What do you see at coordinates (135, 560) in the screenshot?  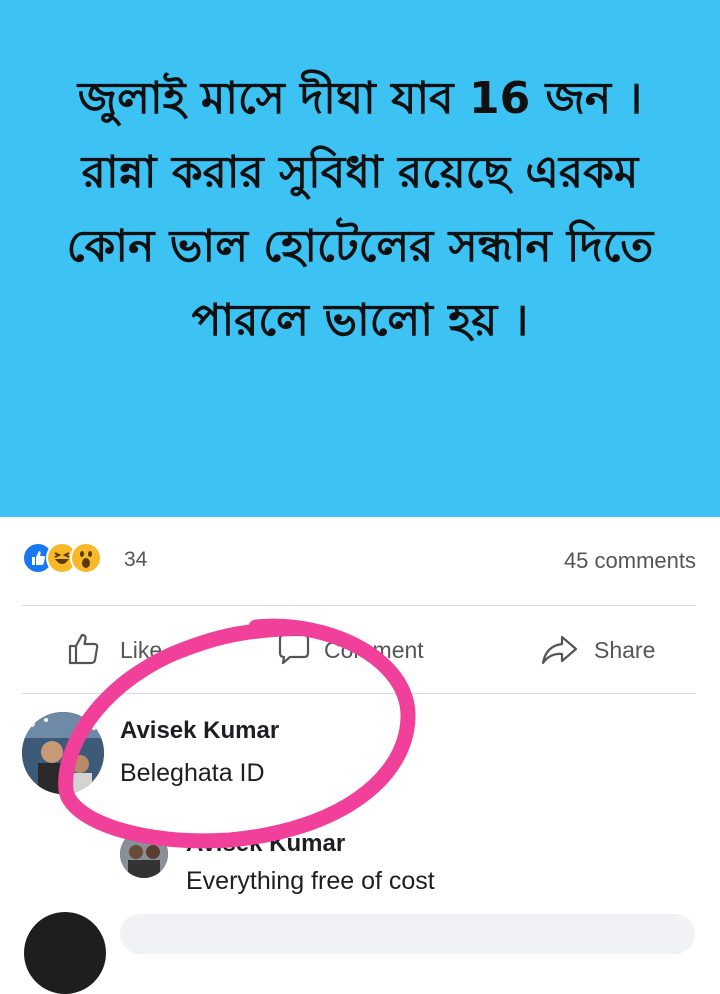 I see `reaction-count: 34` at bounding box center [135, 560].